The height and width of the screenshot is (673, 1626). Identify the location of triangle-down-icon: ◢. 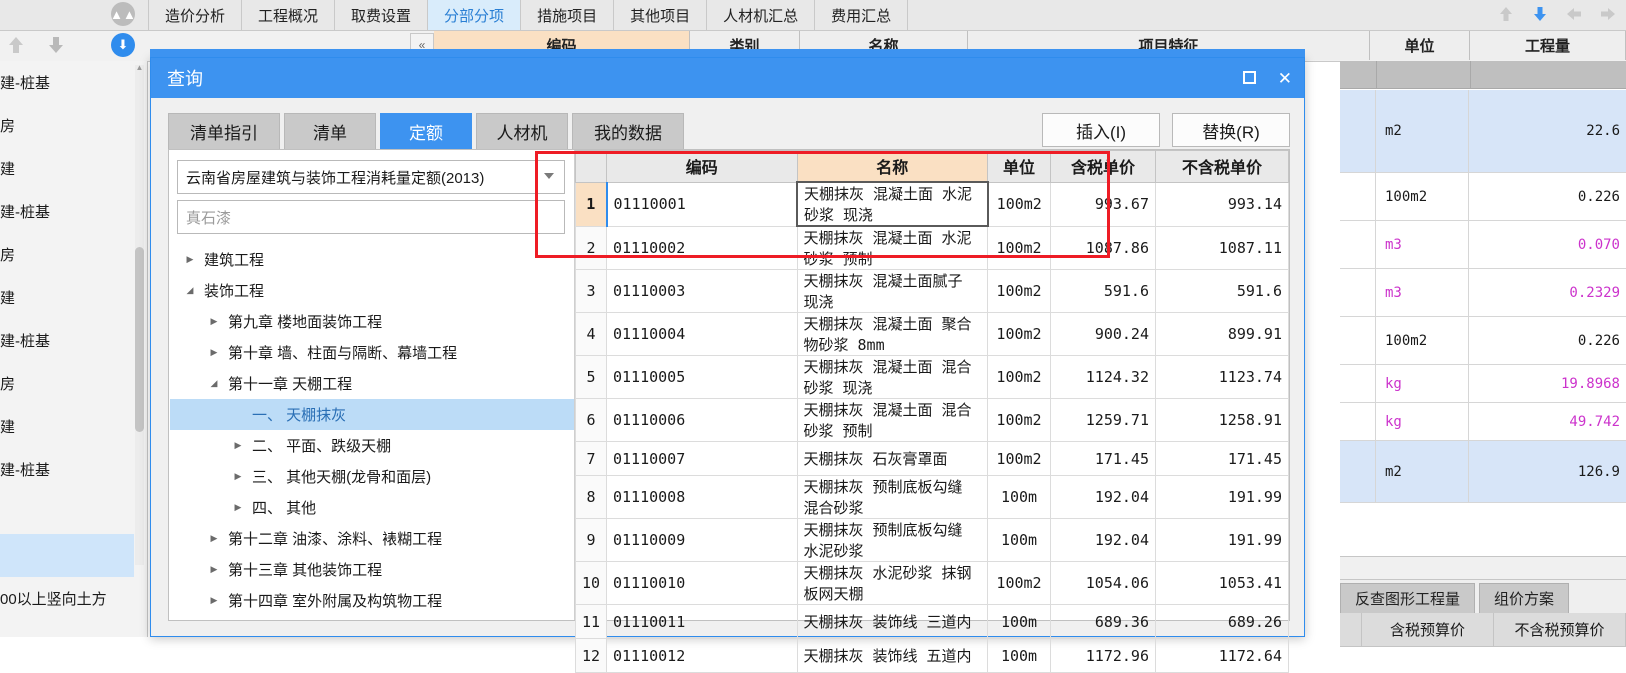
(190, 290).